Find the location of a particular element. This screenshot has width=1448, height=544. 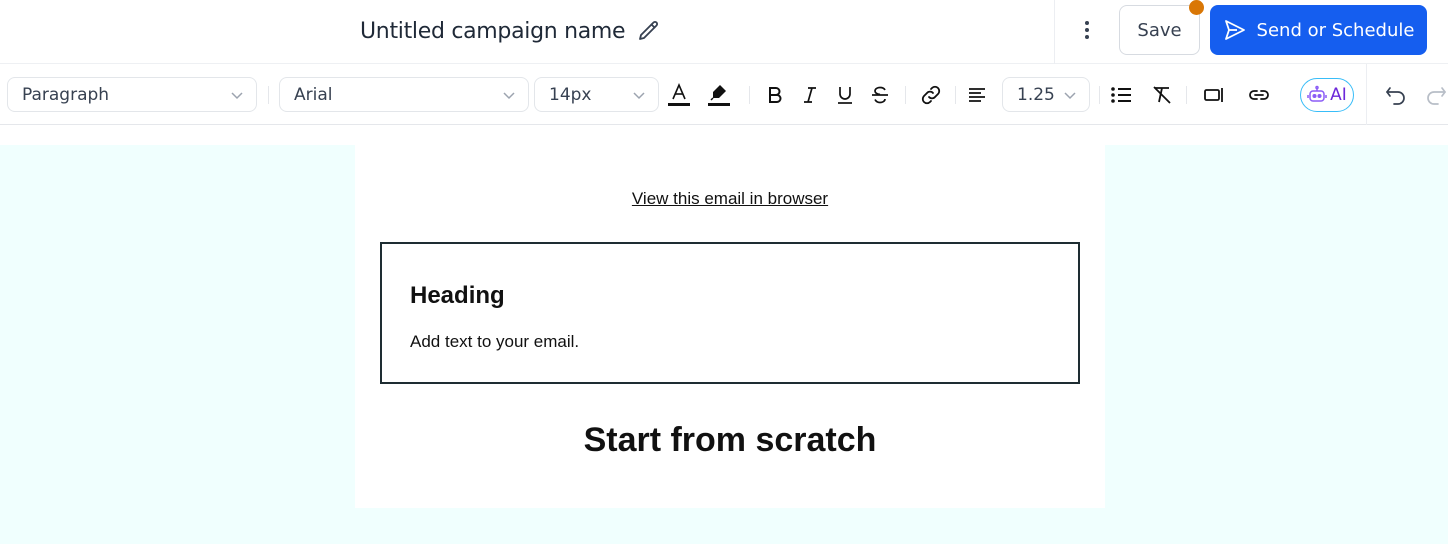

selected-text-block: Heading Add text to your email. is located at coordinates (730, 313).